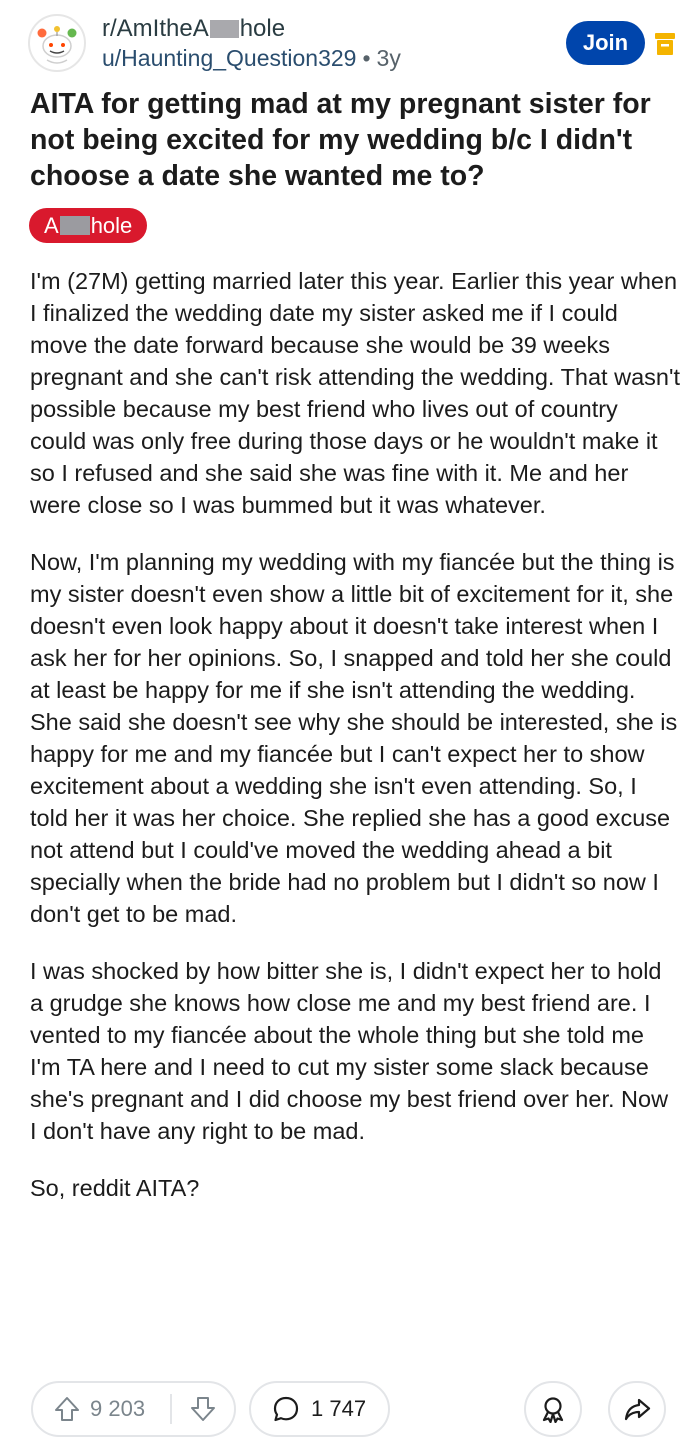  I want to click on vote-divider, so click(171, 1409).